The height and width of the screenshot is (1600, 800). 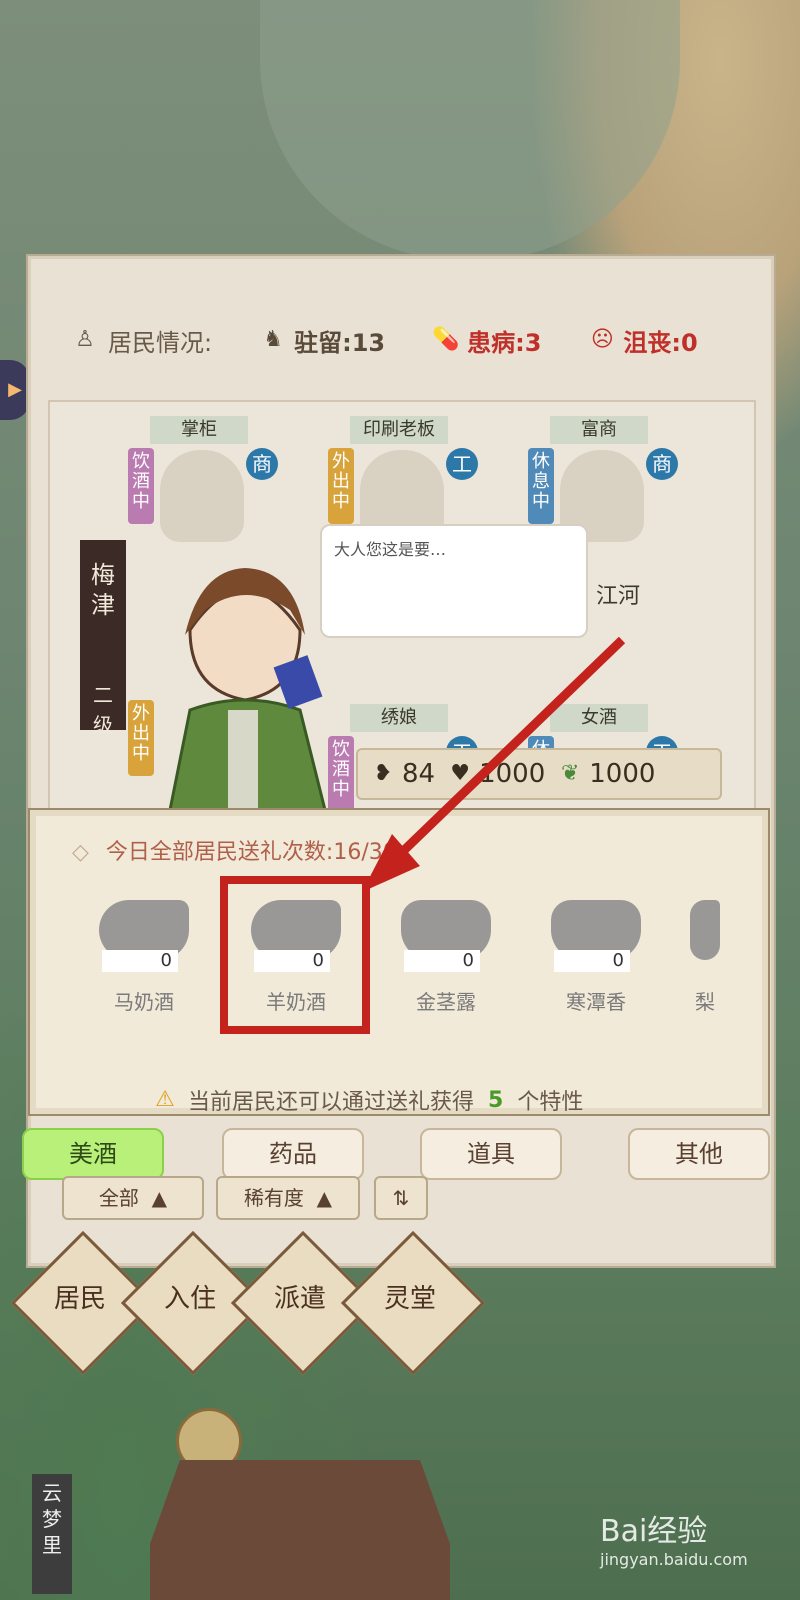 What do you see at coordinates (383, 773) in the screenshot?
I see `heart-broken-icon: ❥` at bounding box center [383, 773].